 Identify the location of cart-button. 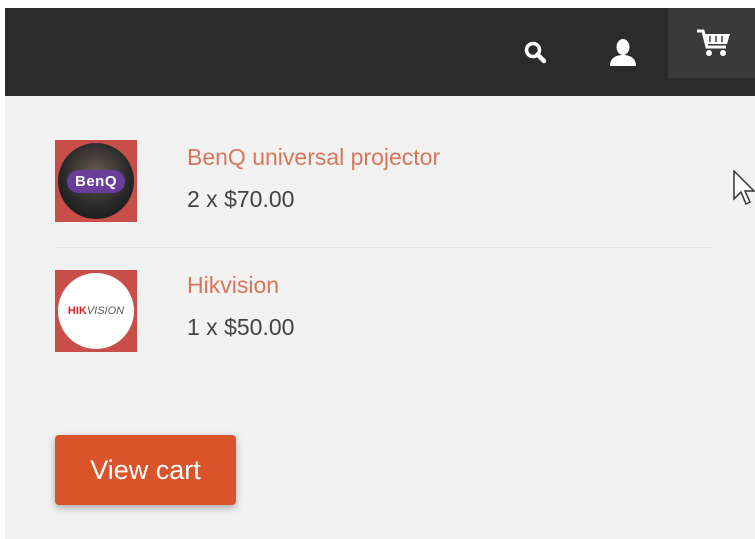
(711, 43).